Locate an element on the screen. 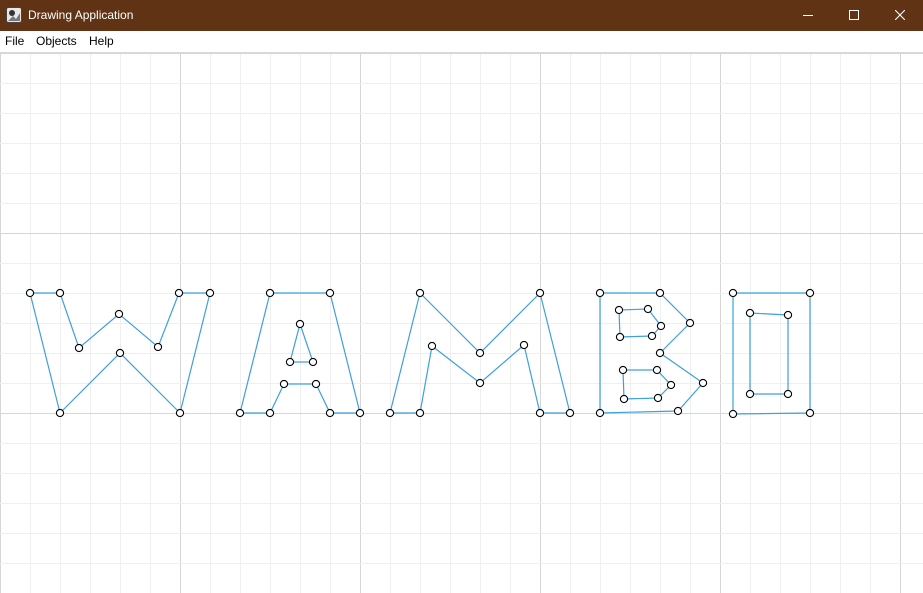 This screenshot has width=923, height=593. maximize-icon is located at coordinates (854, 16).